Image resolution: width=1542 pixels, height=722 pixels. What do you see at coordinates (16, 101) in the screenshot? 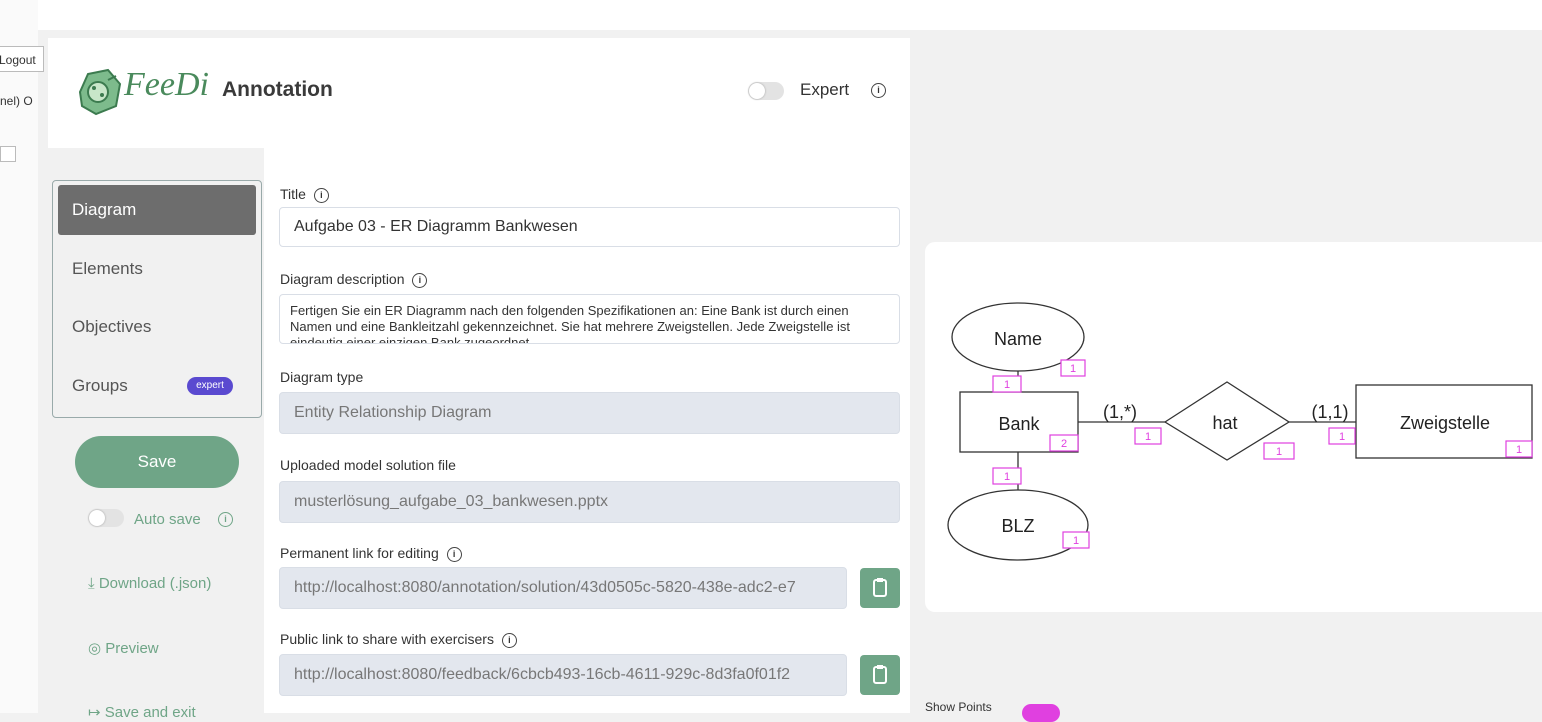
I see `panel-text: nel) O` at bounding box center [16, 101].